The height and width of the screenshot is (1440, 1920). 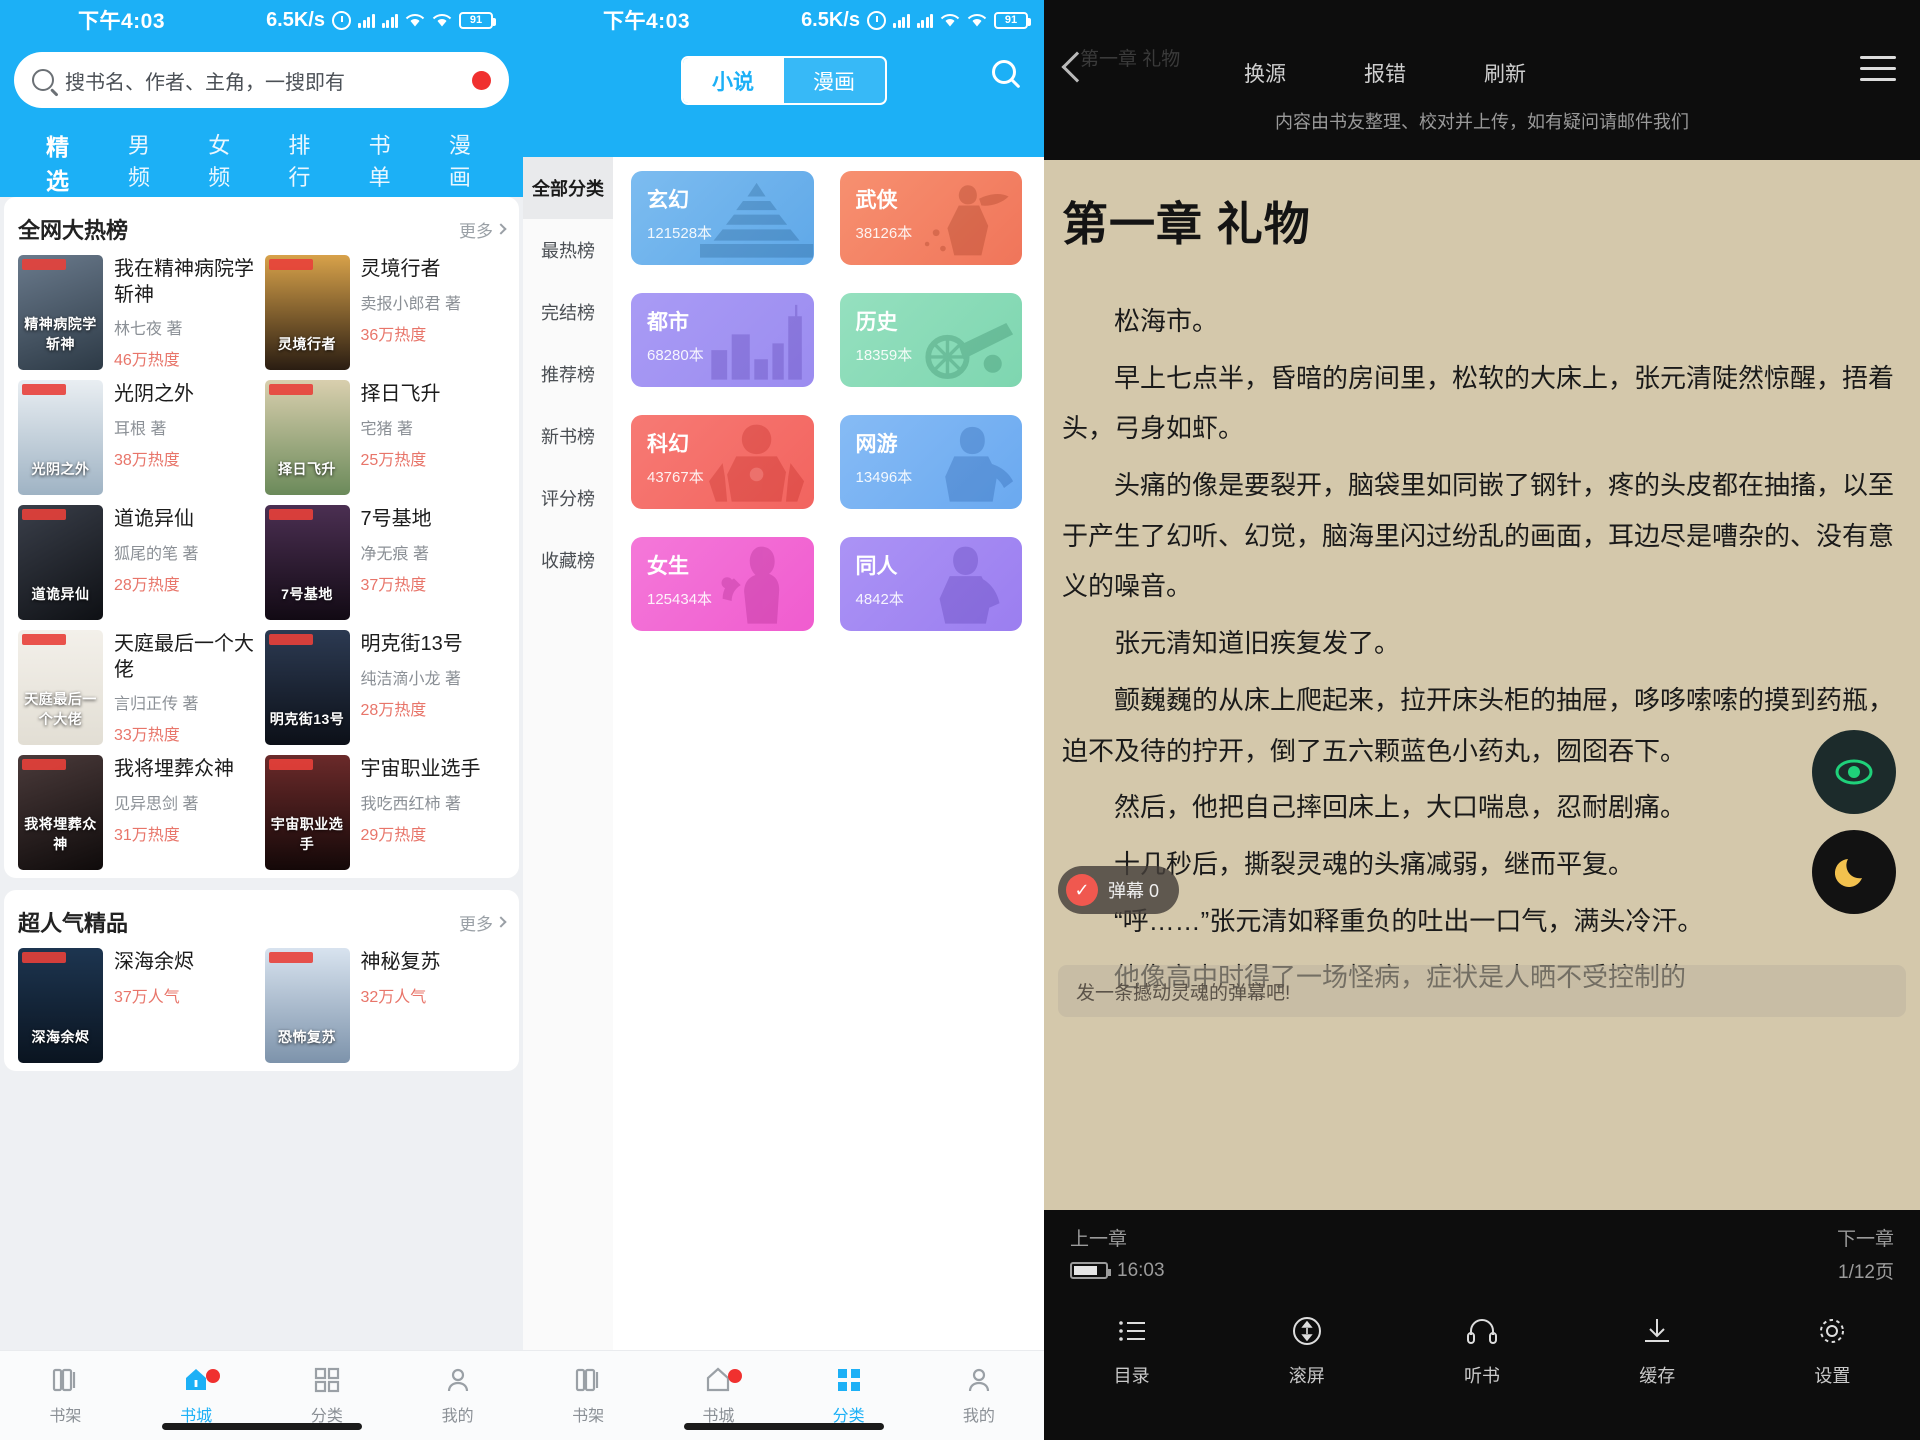 What do you see at coordinates (568, 312) in the screenshot?
I see `sidebar-item-完结榜: 完结榜` at bounding box center [568, 312].